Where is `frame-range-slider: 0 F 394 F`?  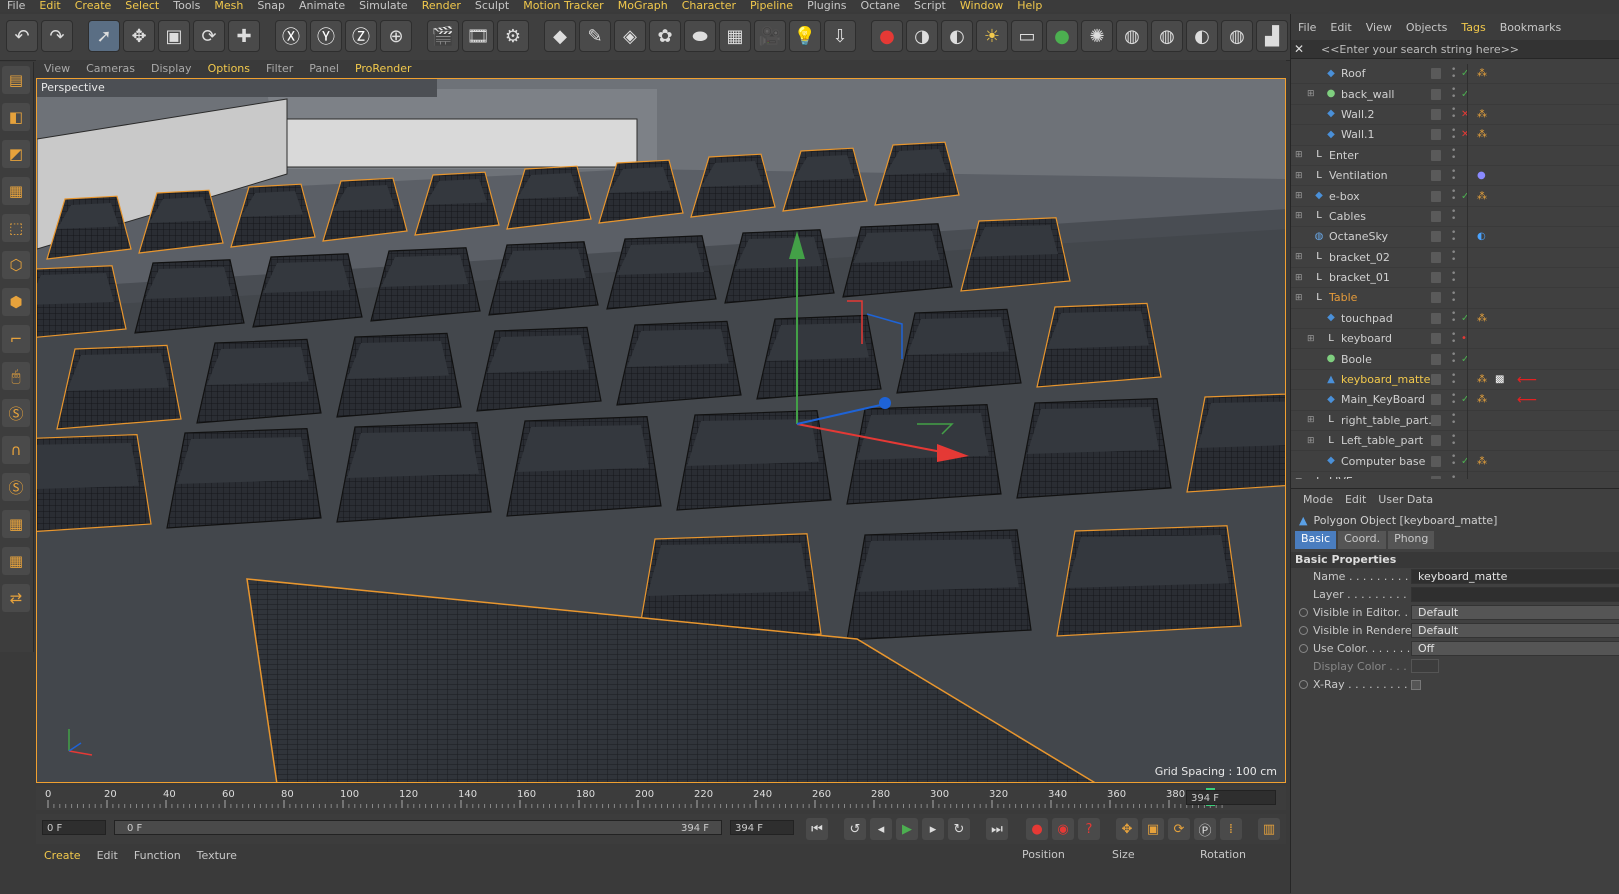
frame-range-slider: 0 F 394 F is located at coordinates (418, 827).